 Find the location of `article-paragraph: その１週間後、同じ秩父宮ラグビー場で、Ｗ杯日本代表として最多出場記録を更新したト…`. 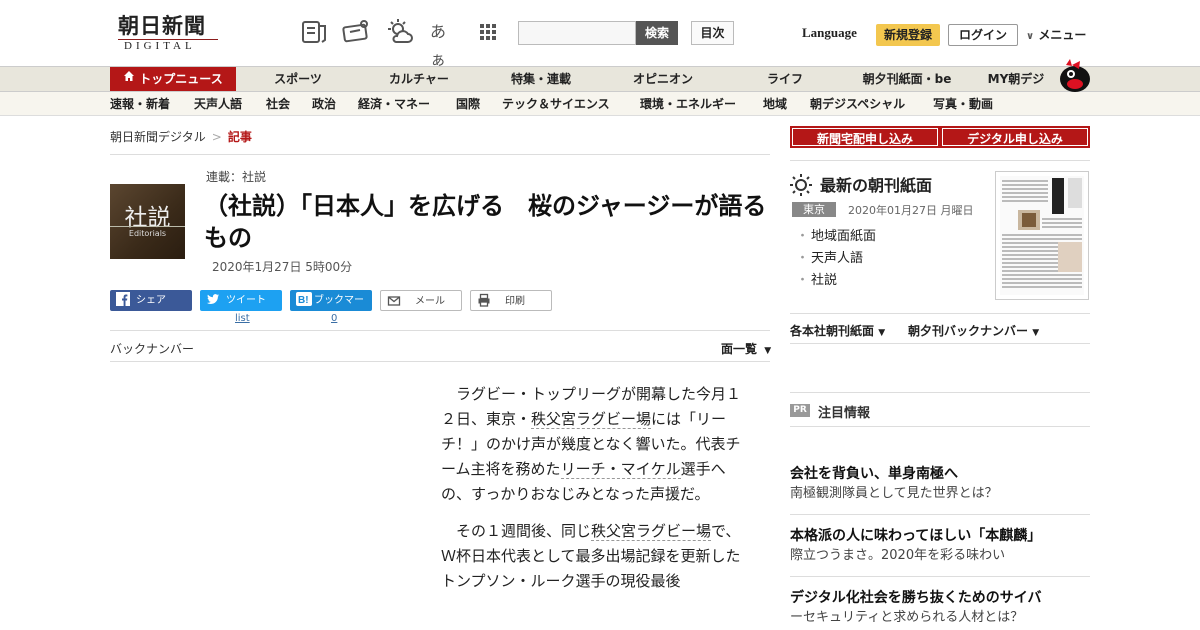

article-paragraph: その１週間後、同じ秩父宮ラグビー場で、Ｗ杯日本代表として最多出場記録を更新したト… is located at coordinates (596, 556).